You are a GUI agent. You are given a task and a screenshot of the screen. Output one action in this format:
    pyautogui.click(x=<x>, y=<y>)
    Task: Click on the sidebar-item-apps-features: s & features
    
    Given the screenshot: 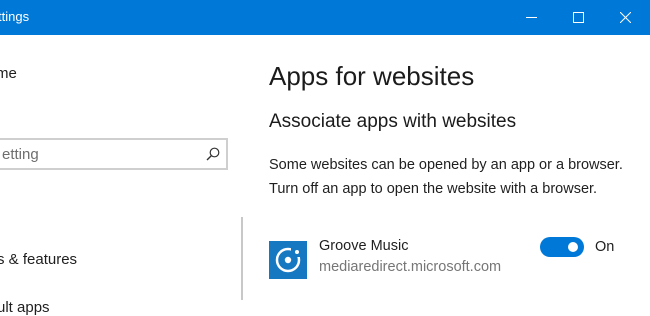 What is the action you would take?
    pyautogui.click(x=38, y=259)
    